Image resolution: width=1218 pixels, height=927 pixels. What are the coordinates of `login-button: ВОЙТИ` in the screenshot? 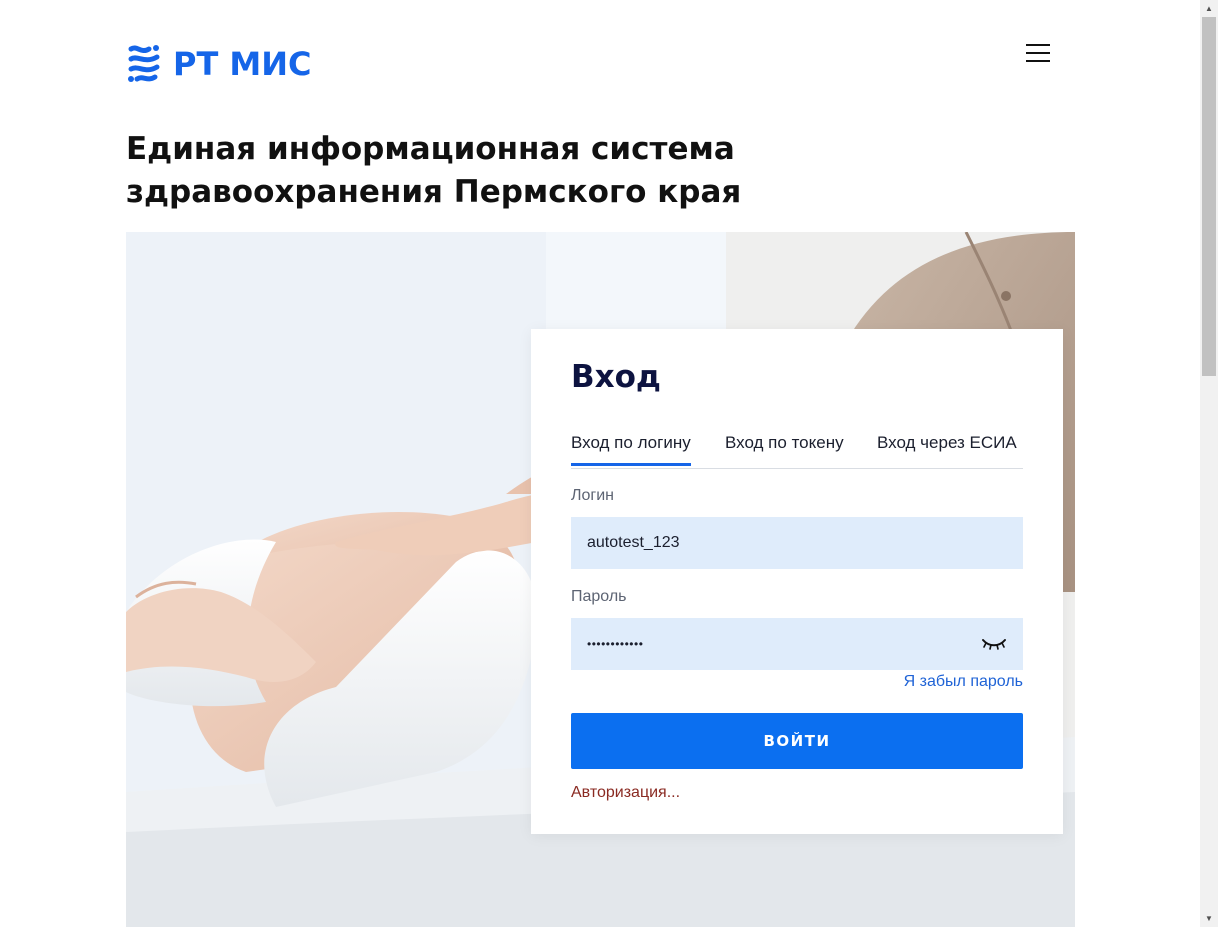 It's located at (797, 741).